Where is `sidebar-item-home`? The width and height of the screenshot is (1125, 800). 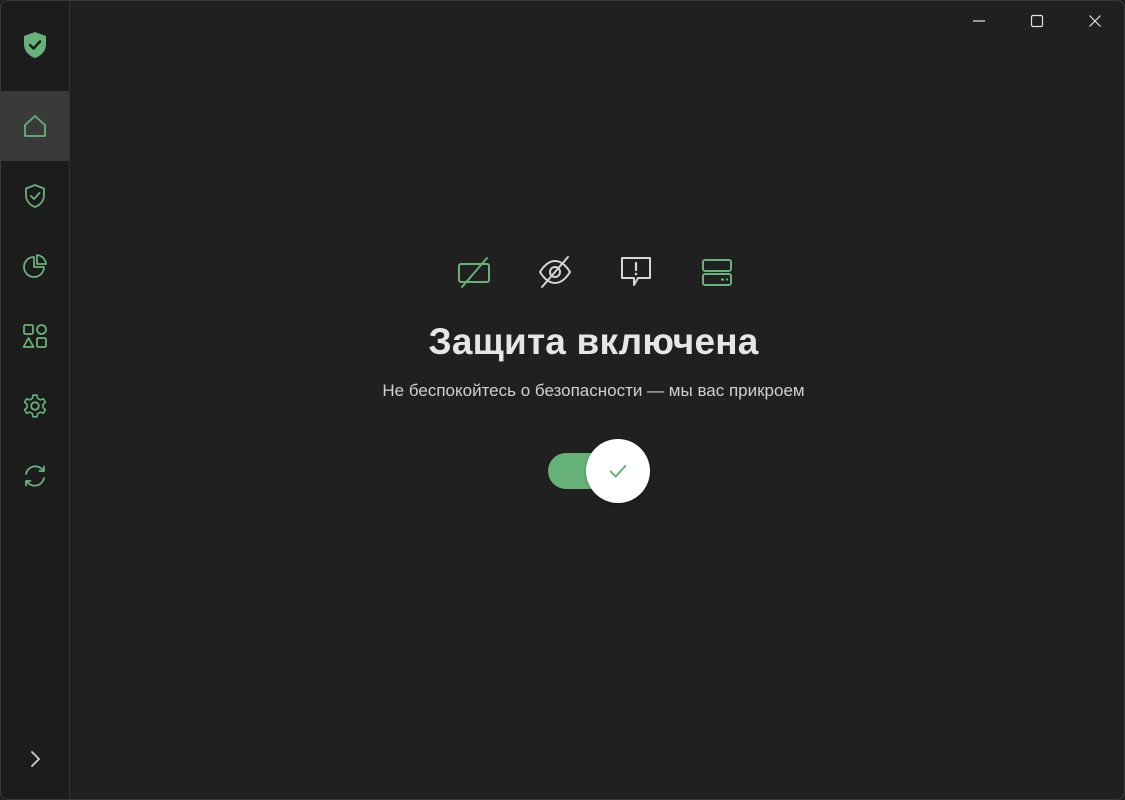 sidebar-item-home is located at coordinates (35, 126).